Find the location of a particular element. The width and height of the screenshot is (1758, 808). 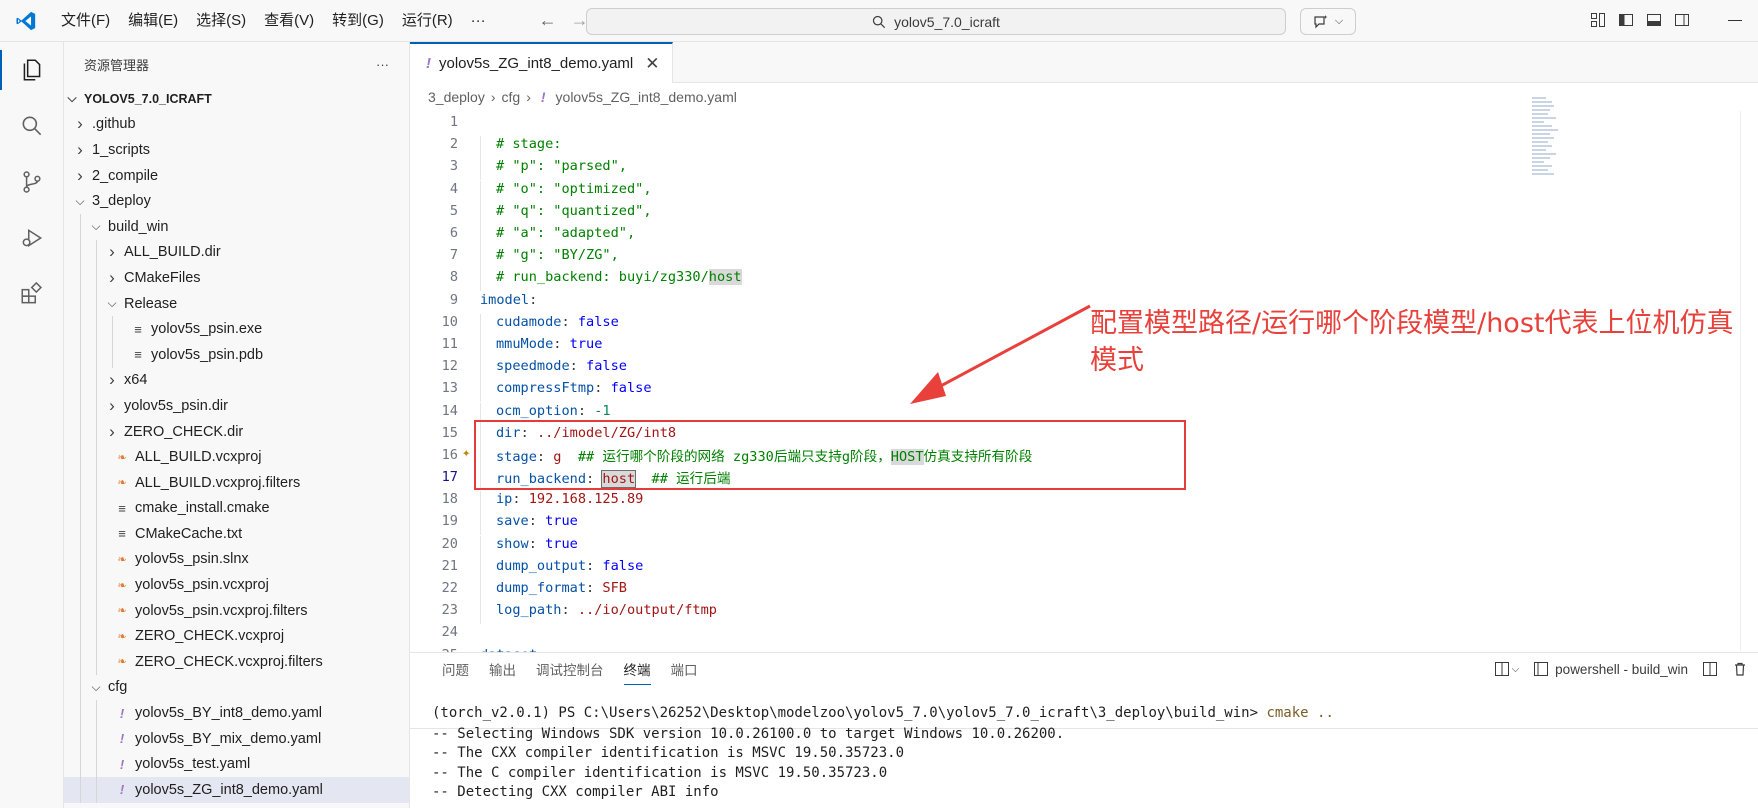

menu-item: 运行(R) is located at coordinates (427, 21).